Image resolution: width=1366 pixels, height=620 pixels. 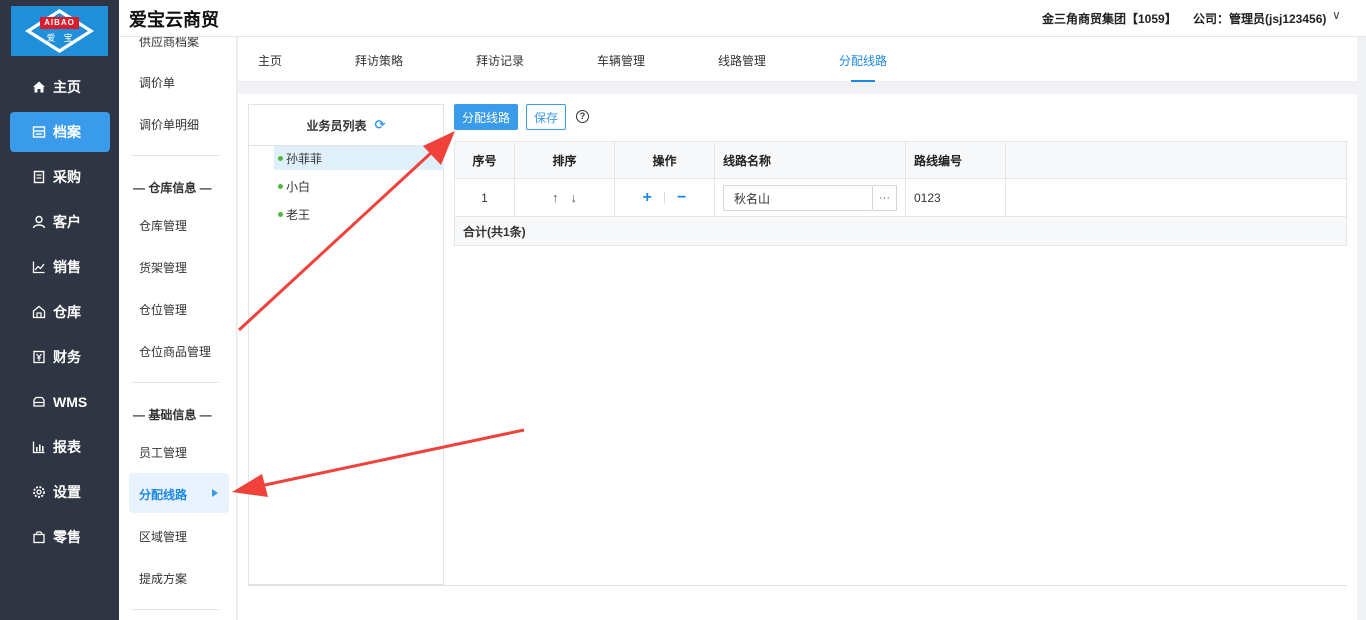 I want to click on finance-icon, so click(x=39, y=357).